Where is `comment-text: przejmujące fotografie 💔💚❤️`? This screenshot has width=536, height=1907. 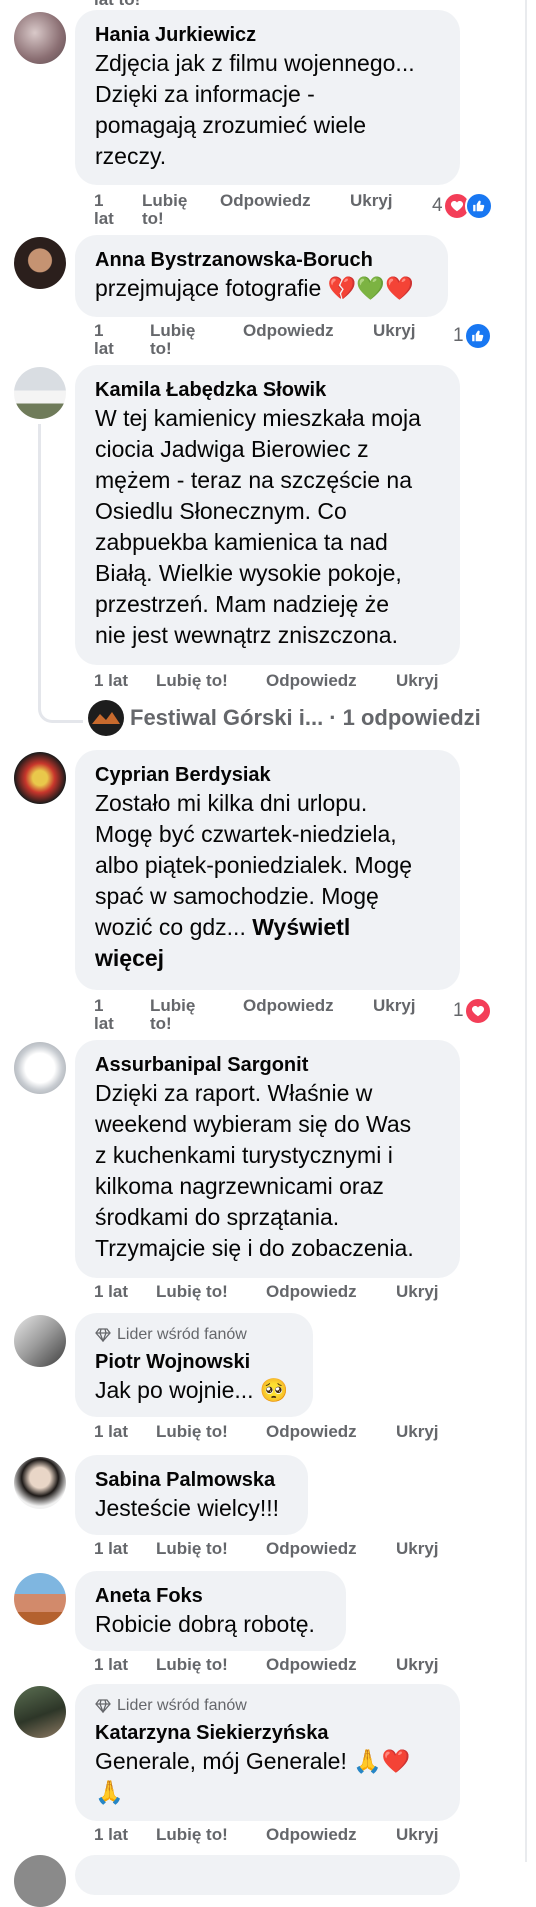 comment-text: przejmujące fotografie 💔💚❤️ is located at coordinates (254, 288).